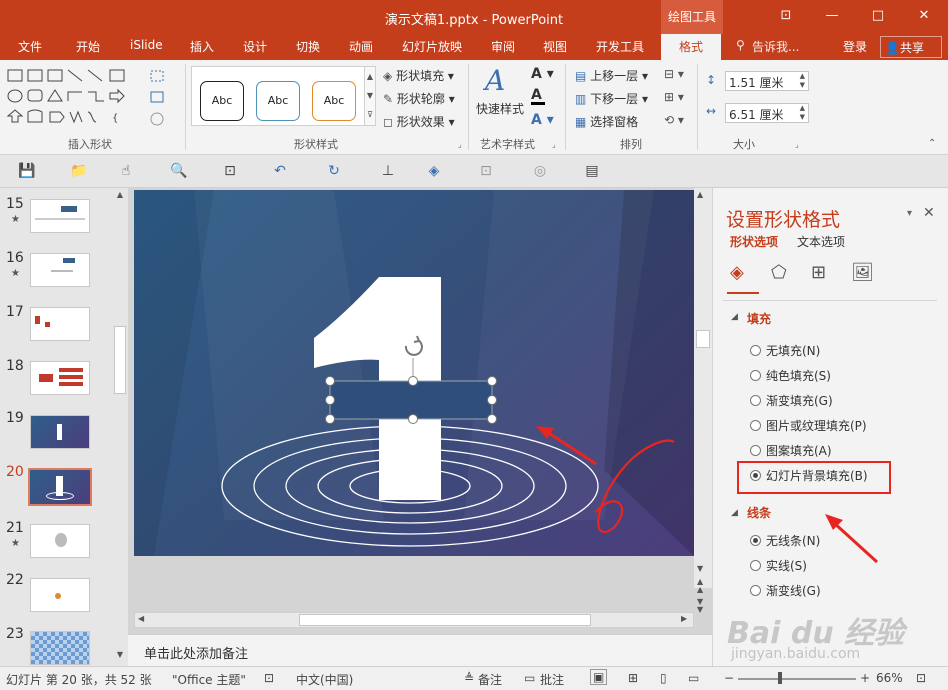  What do you see at coordinates (798, 375) in the screenshot?
I see `option-solid-fill: 纯色填充(S)` at bounding box center [798, 375].